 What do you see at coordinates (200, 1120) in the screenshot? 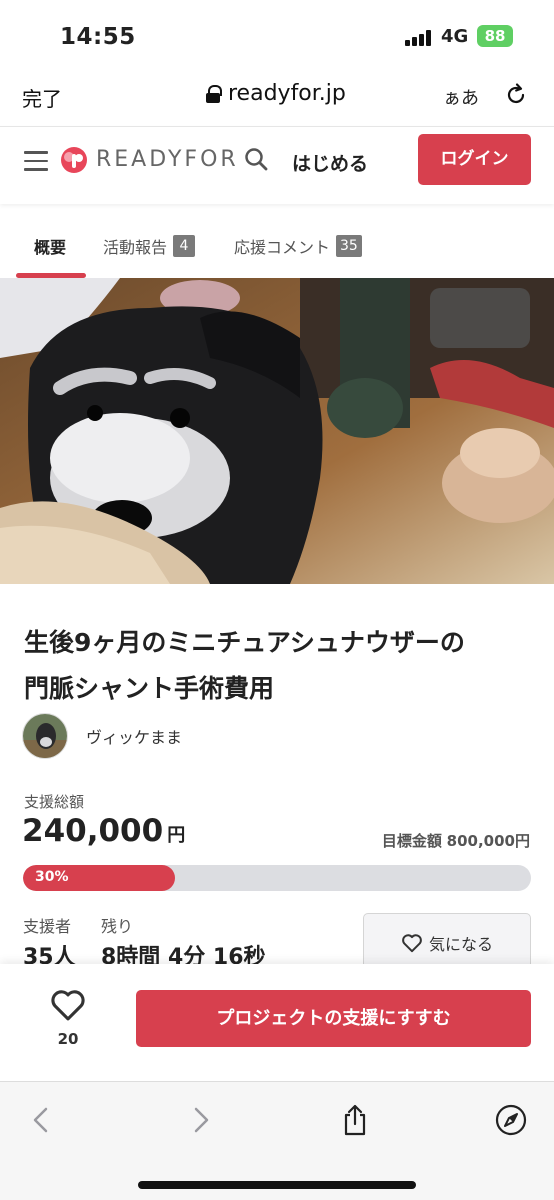
I see `forward-icon` at bounding box center [200, 1120].